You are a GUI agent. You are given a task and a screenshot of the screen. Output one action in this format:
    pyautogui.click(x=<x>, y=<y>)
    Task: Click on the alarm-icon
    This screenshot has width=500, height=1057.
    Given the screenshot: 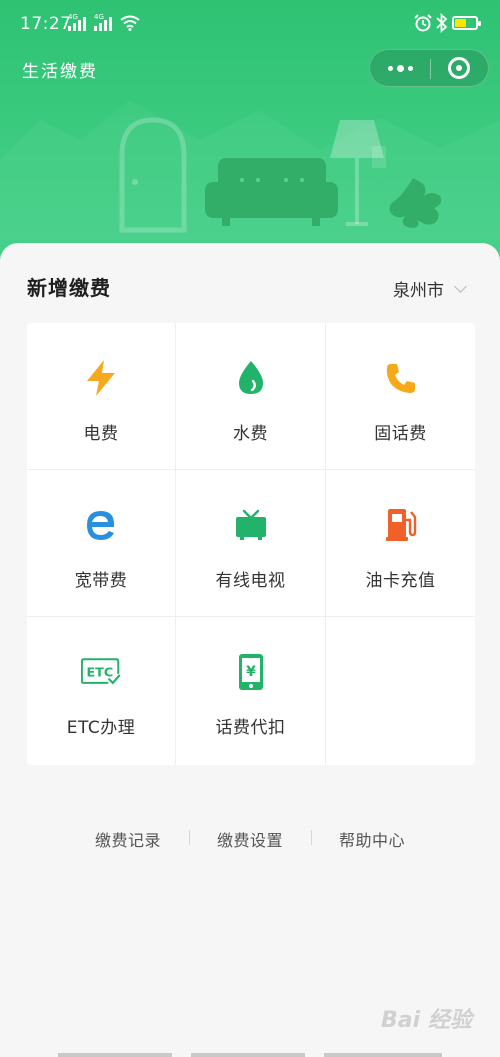 What is the action you would take?
    pyautogui.click(x=423, y=23)
    